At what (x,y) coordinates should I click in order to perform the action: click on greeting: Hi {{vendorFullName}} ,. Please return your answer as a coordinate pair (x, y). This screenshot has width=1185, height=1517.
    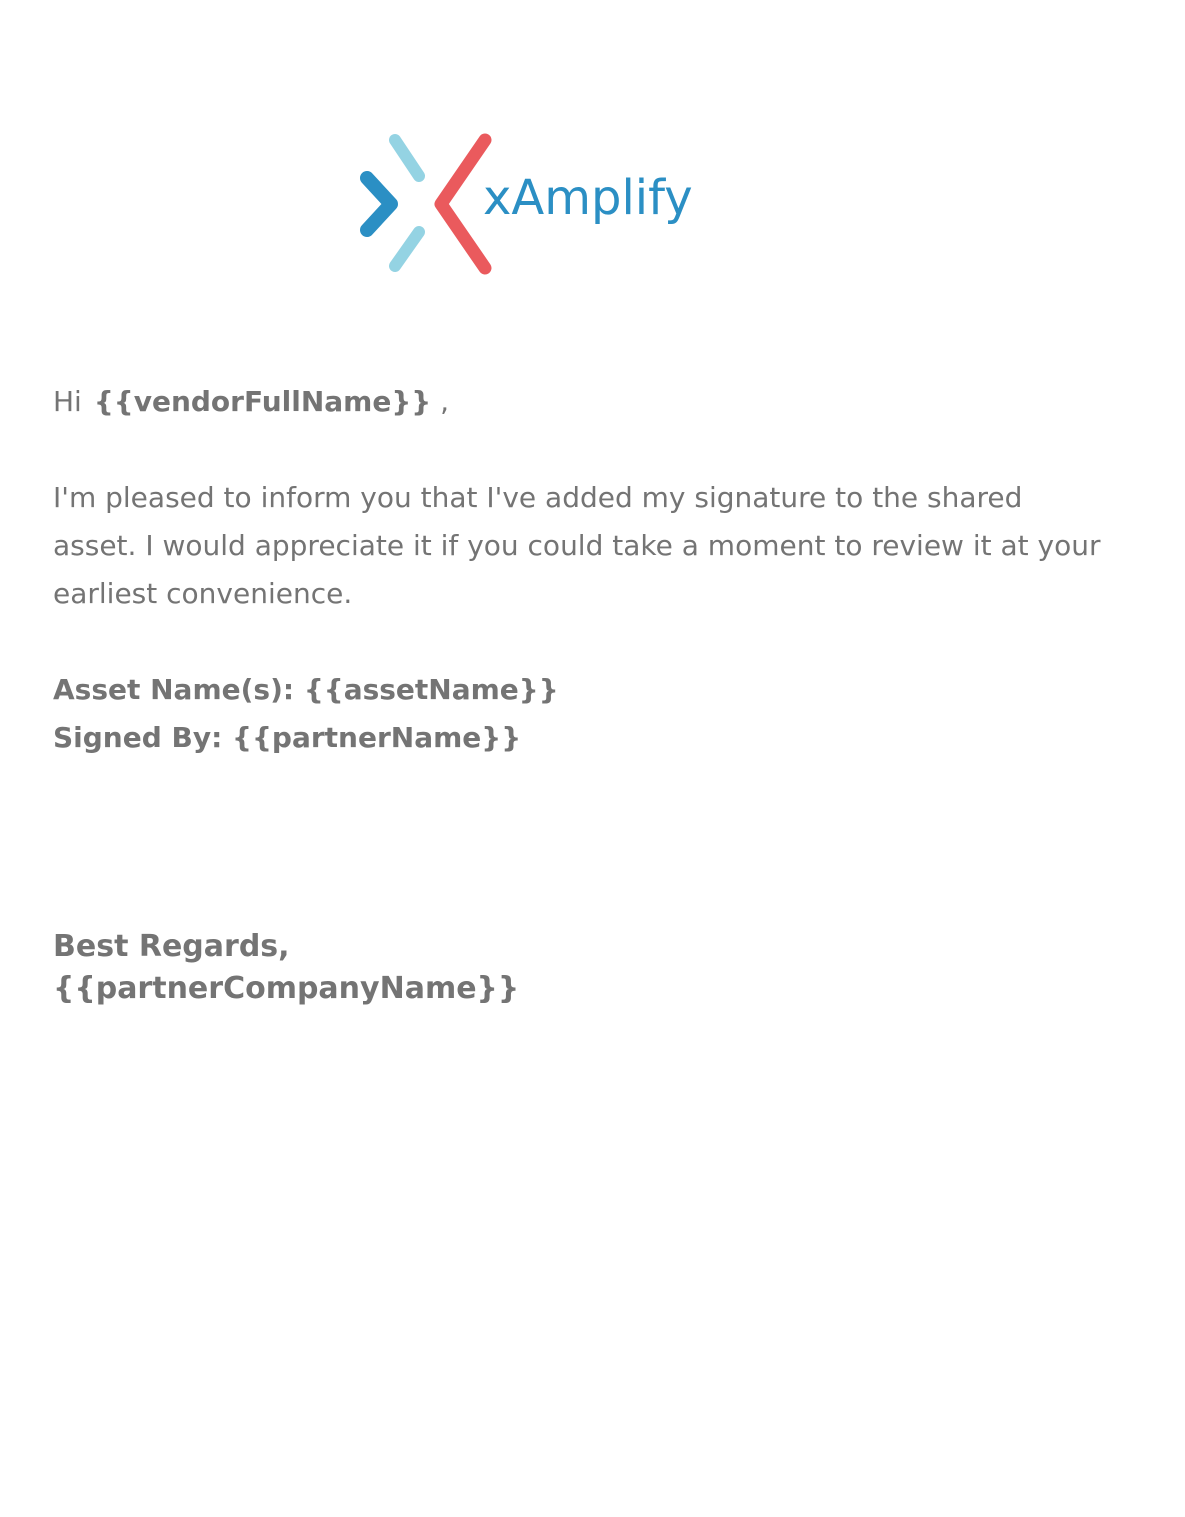
    Looking at the image, I should click on (251, 402).